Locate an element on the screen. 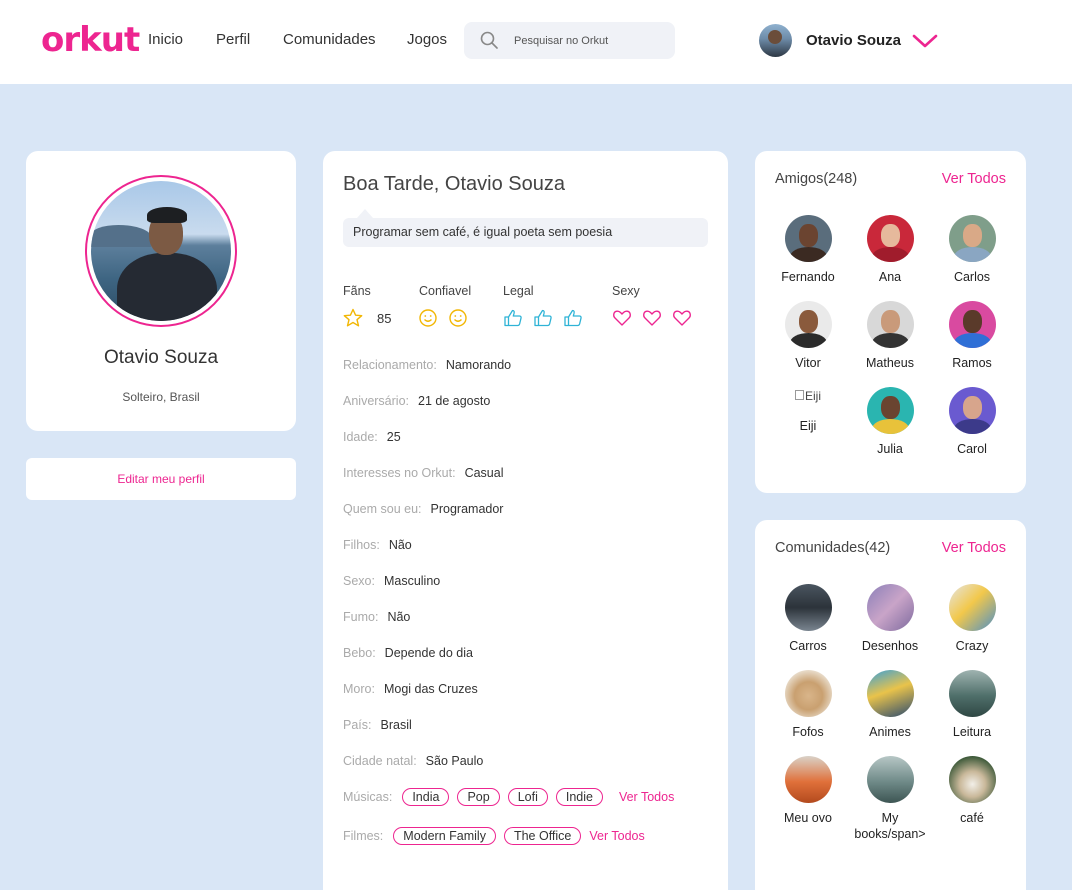  confiavel-rating is located at coordinates (448, 318).